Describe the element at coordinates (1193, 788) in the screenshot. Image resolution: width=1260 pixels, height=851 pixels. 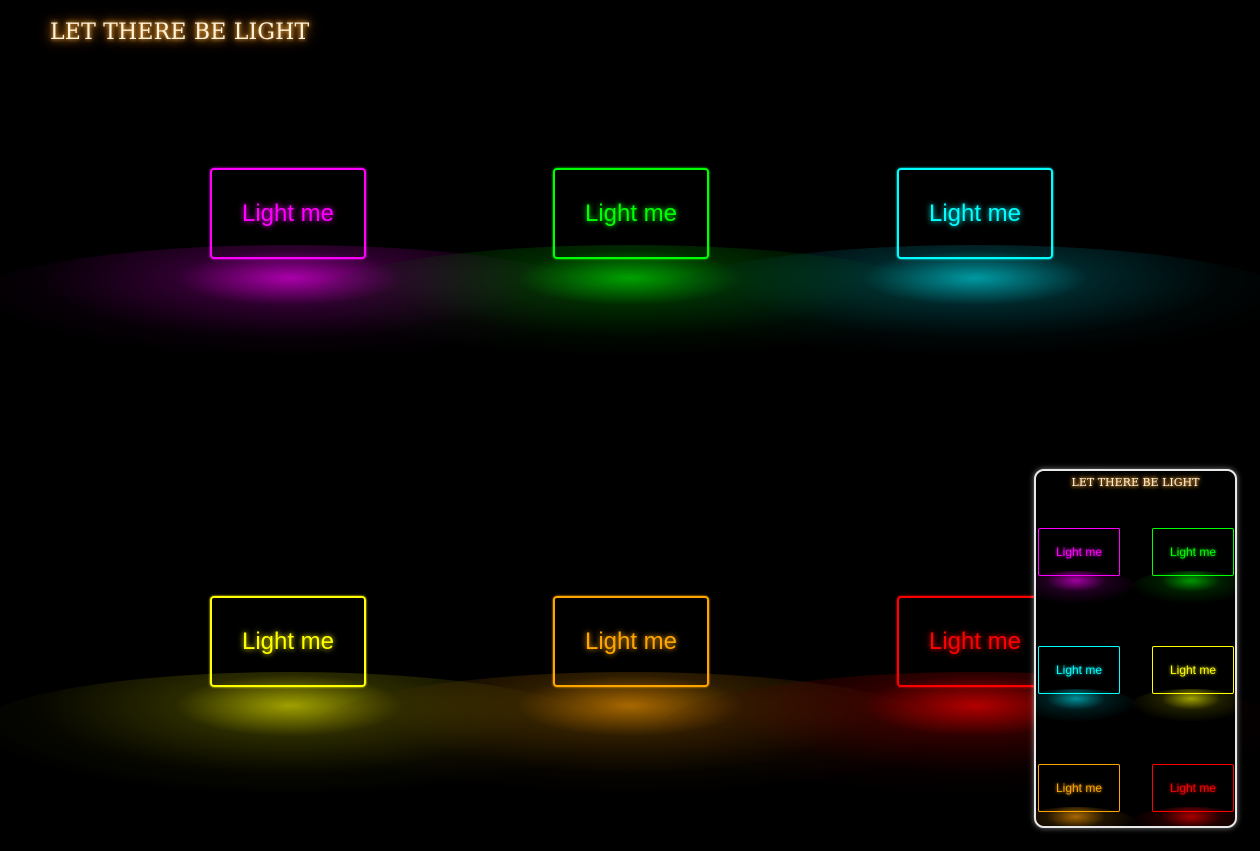
I see `preview-button-red: Light me` at that location.